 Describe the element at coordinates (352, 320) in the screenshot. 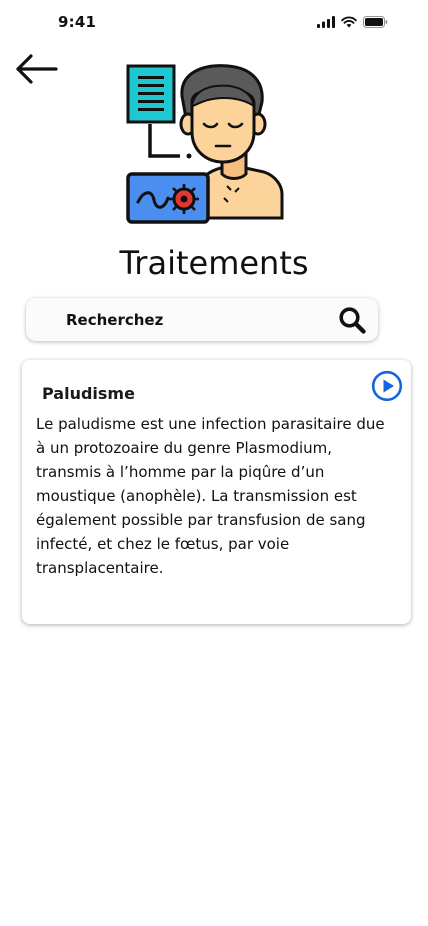

I see `search-icon` at that location.